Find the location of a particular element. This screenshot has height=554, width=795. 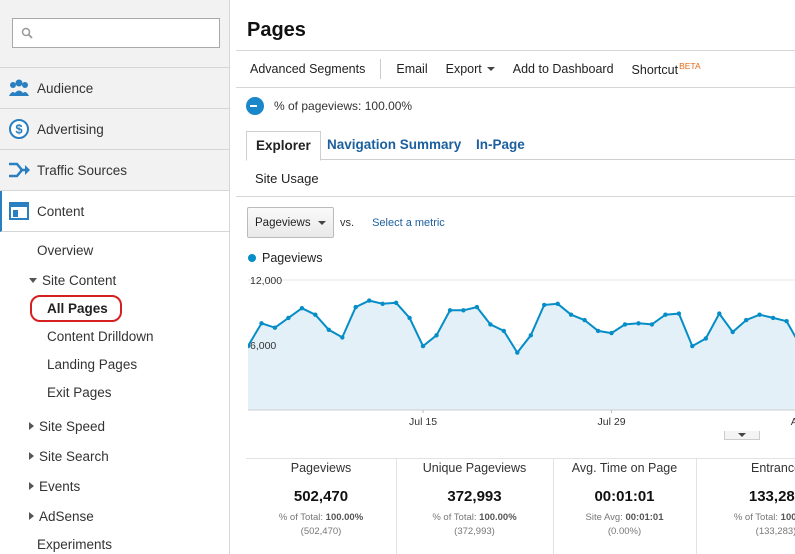

tab-explorer: Explorer is located at coordinates (283, 146).